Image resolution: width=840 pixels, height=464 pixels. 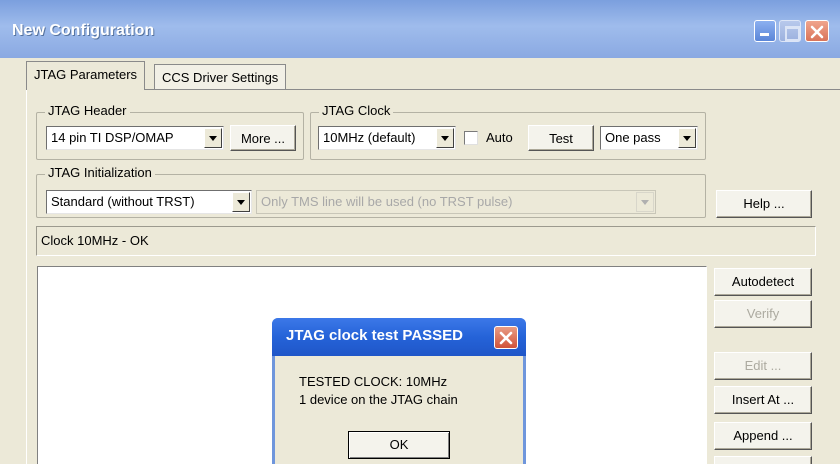 I want to click on jtag-clock-select: 10MHz (default), so click(x=387, y=138).